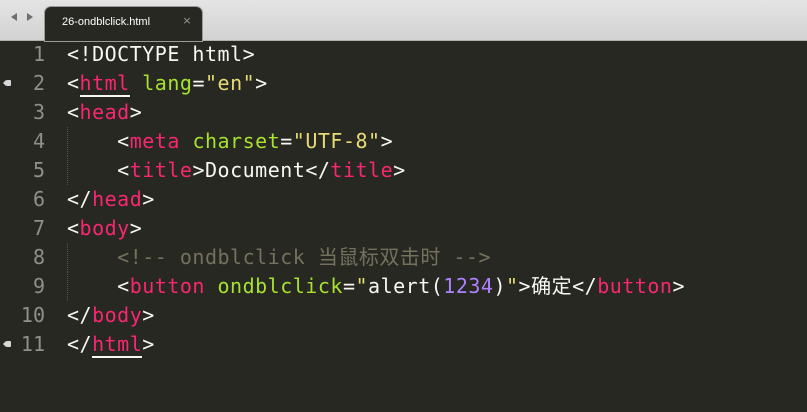  I want to click on line-number: 10, so click(32, 315).